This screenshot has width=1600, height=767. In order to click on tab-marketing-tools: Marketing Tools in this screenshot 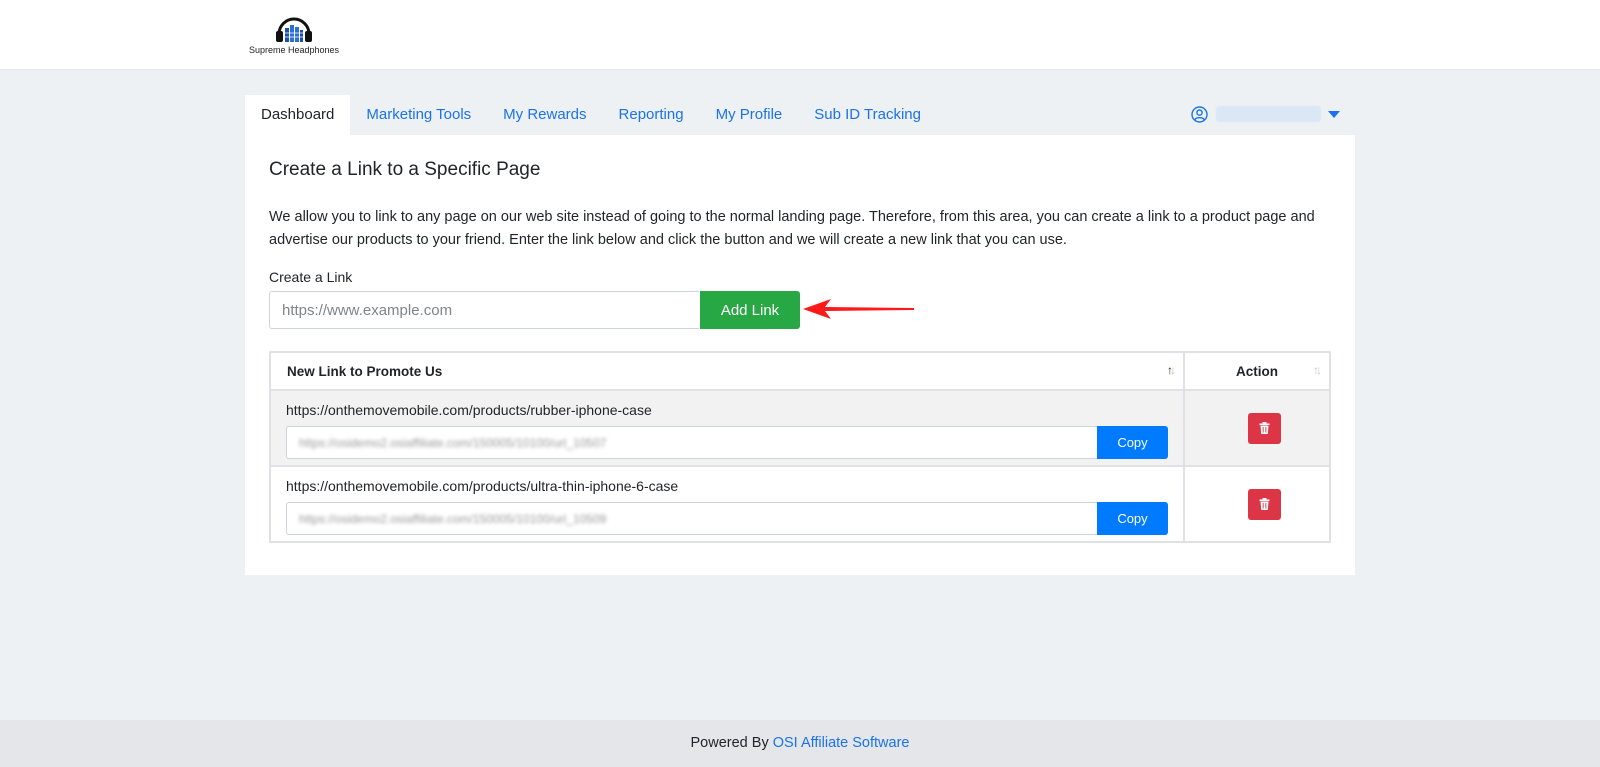, I will do `click(418, 115)`.